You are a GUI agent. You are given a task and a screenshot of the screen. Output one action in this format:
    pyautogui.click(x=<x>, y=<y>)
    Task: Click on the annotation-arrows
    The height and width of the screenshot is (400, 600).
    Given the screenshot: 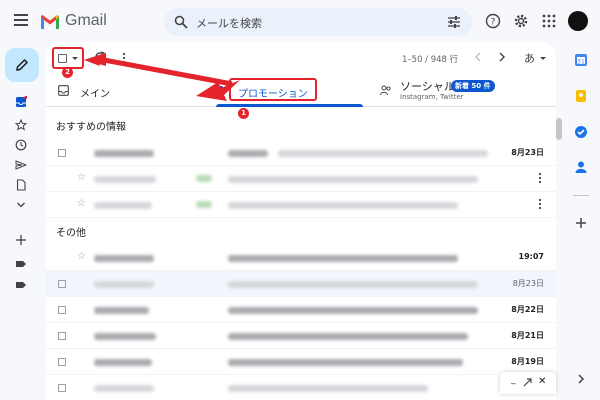 What is the action you would take?
    pyautogui.click(x=162, y=77)
    